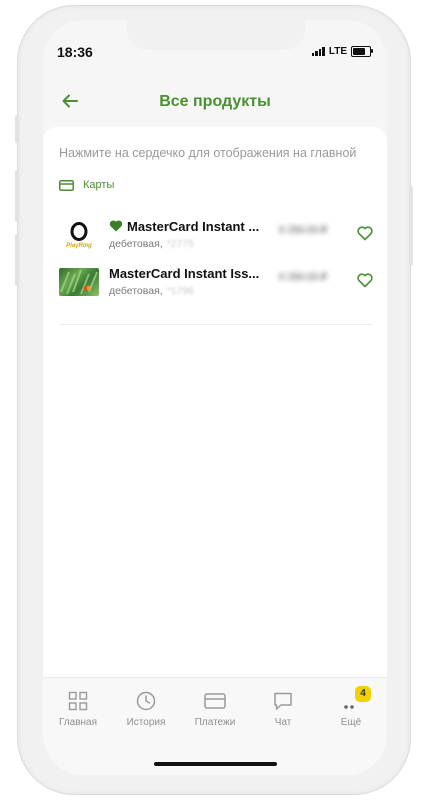 This screenshot has height=800, width=428. I want to click on tab-bar: Главная История Платежи Чат 4 Ещё, so click(215, 726).